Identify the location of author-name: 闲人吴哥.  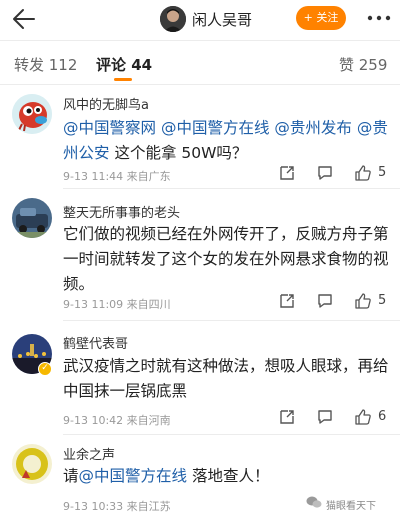
(222, 19).